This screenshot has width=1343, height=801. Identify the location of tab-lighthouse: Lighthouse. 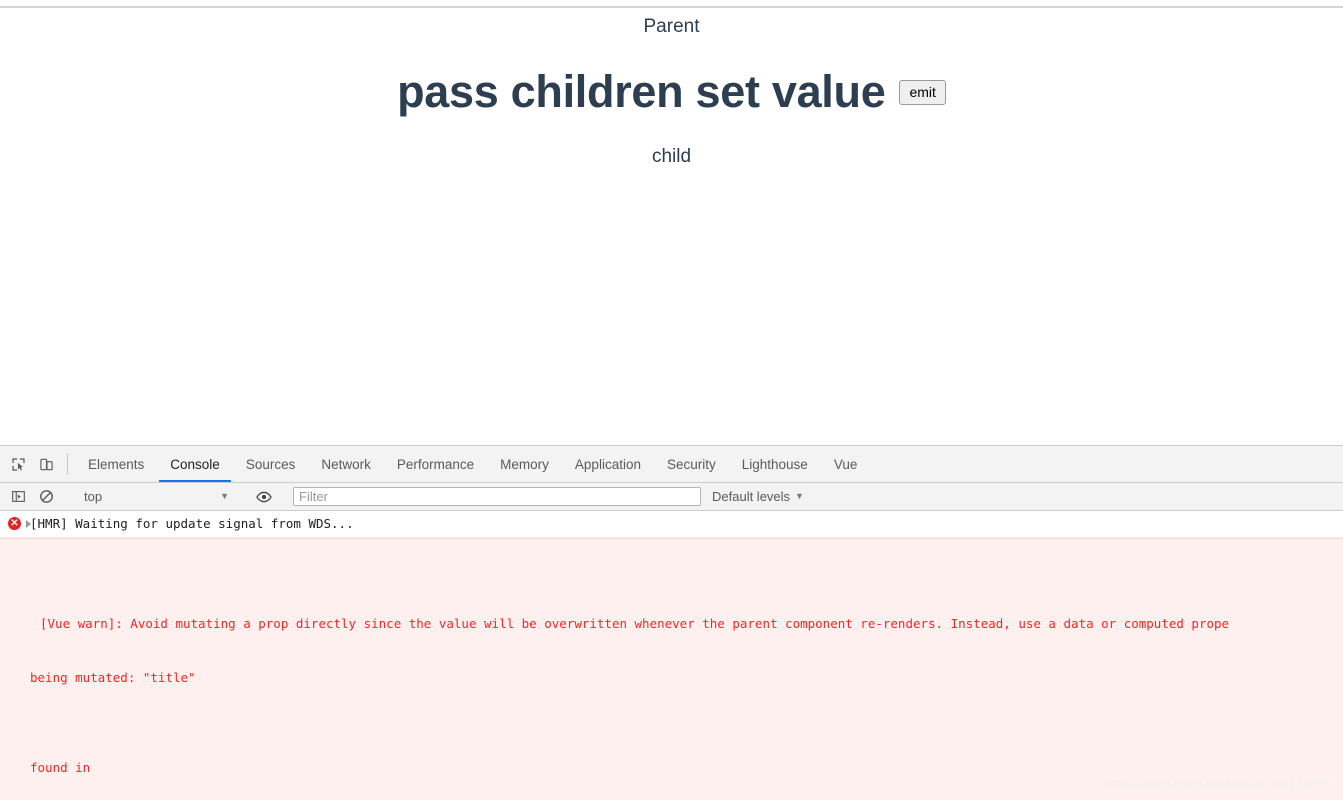
(775, 464).